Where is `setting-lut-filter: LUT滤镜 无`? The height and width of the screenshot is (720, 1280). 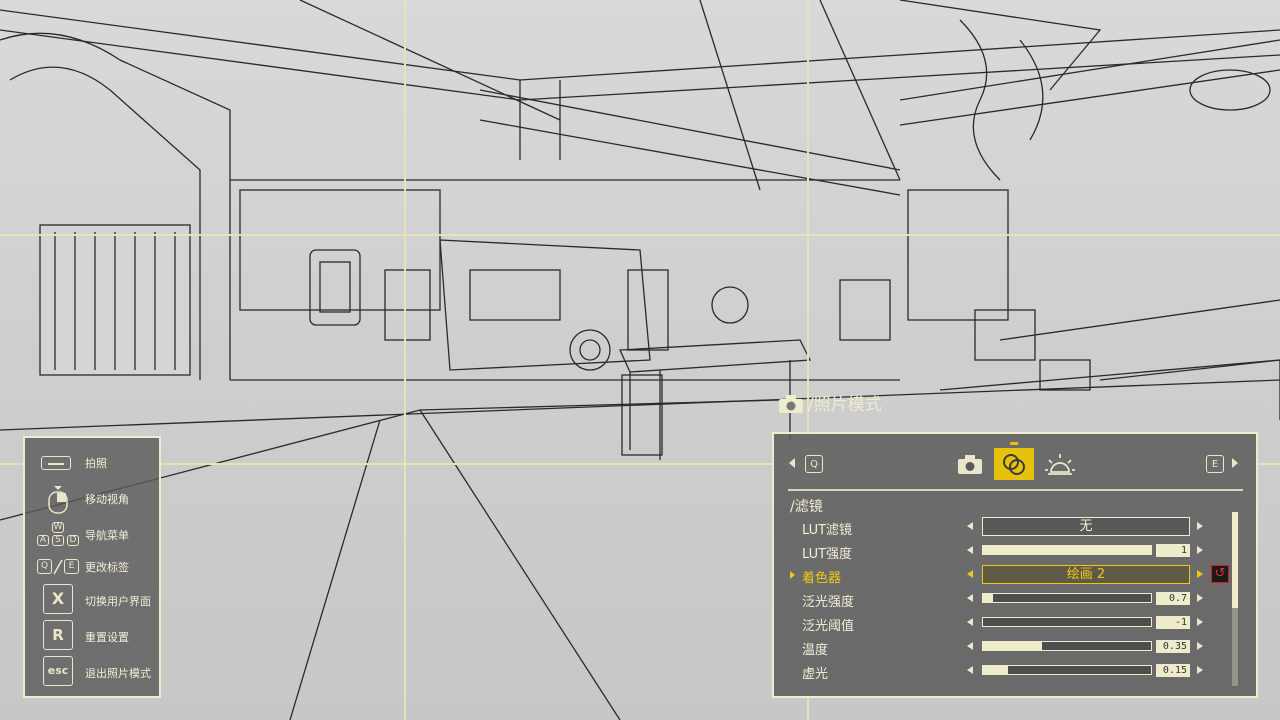
setting-lut-filter: LUT滤镜 无 is located at coordinates (1009, 527).